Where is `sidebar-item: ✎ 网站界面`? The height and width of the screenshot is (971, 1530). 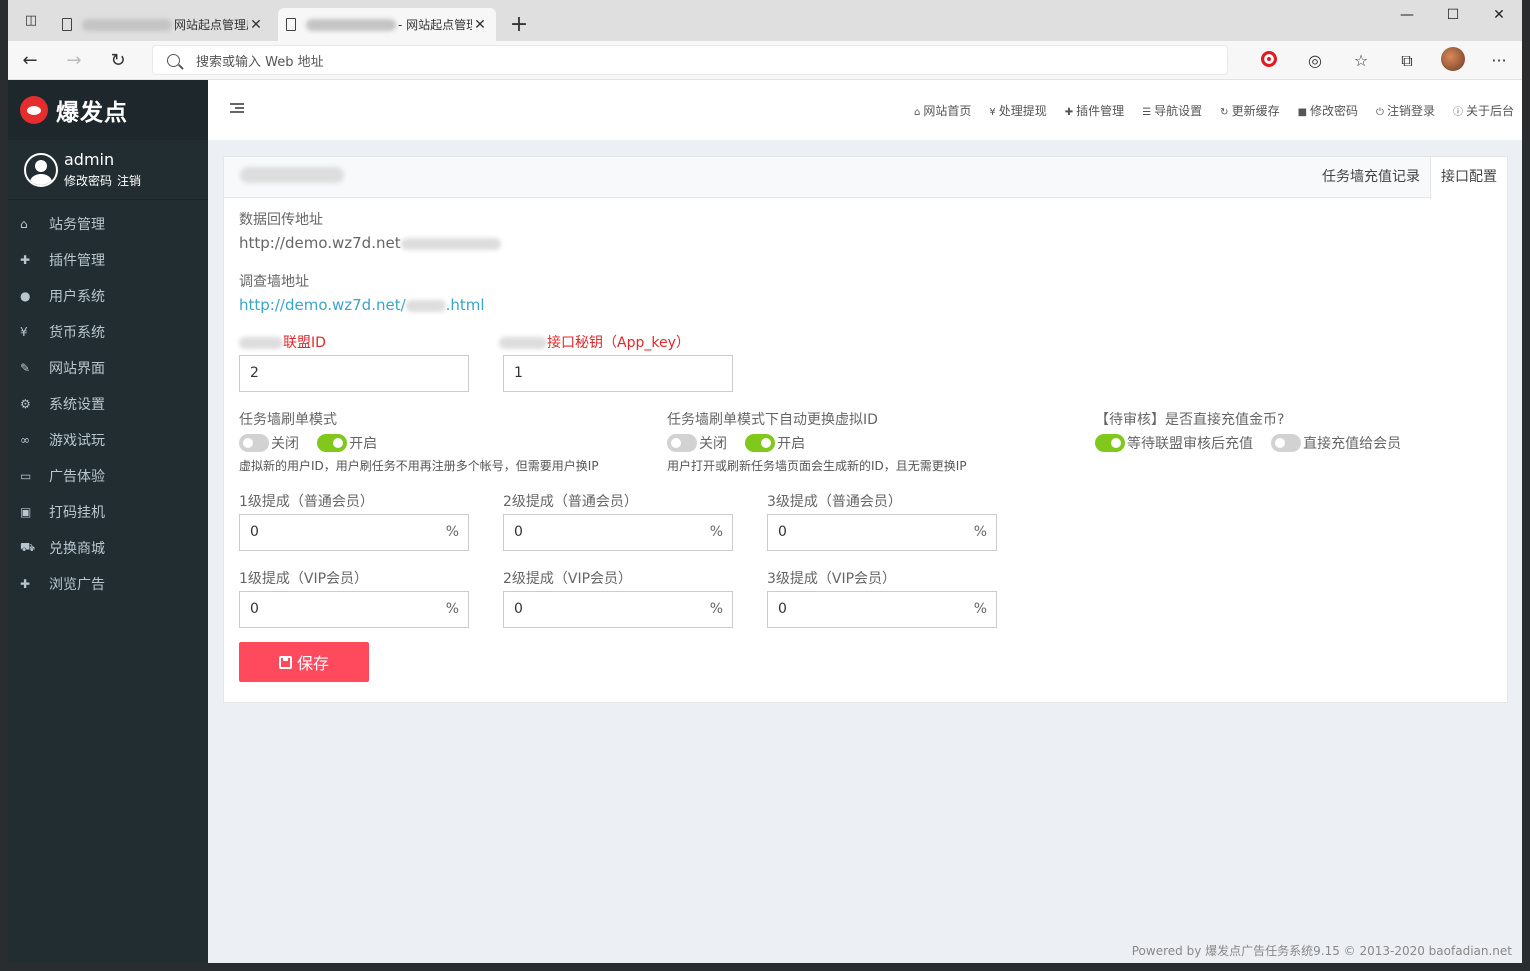 sidebar-item: ✎ 网站界面 is located at coordinates (108, 368).